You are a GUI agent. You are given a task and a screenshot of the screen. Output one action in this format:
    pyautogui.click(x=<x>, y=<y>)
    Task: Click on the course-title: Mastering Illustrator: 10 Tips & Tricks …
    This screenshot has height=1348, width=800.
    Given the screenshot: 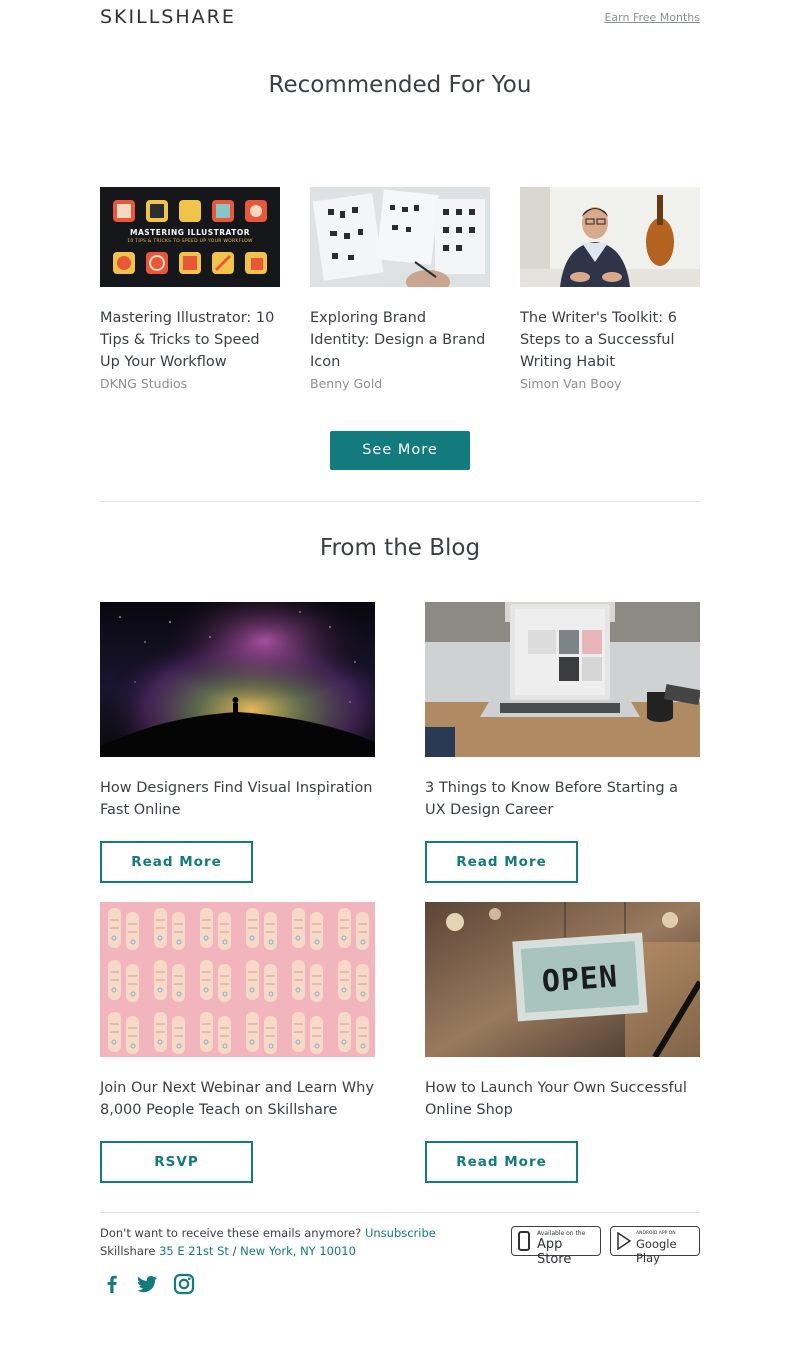 What is the action you would take?
    pyautogui.click(x=190, y=340)
    